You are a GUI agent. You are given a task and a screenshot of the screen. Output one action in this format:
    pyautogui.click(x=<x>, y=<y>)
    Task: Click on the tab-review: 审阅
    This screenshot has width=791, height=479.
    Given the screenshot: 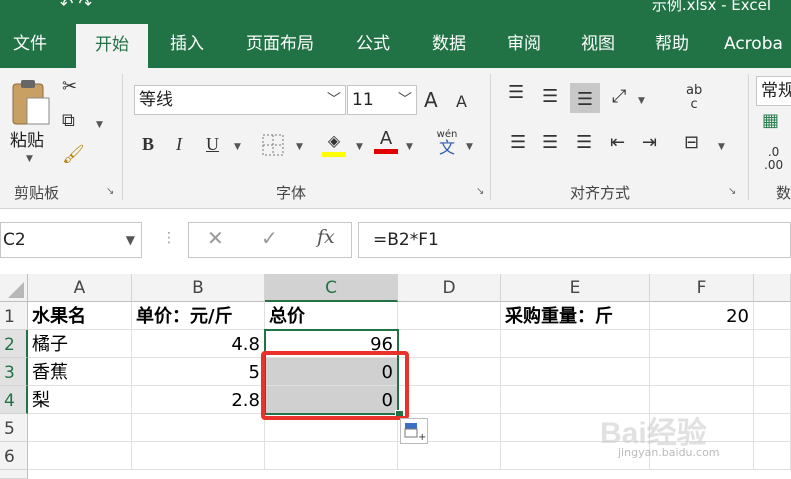 What is the action you would take?
    pyautogui.click(x=524, y=45)
    